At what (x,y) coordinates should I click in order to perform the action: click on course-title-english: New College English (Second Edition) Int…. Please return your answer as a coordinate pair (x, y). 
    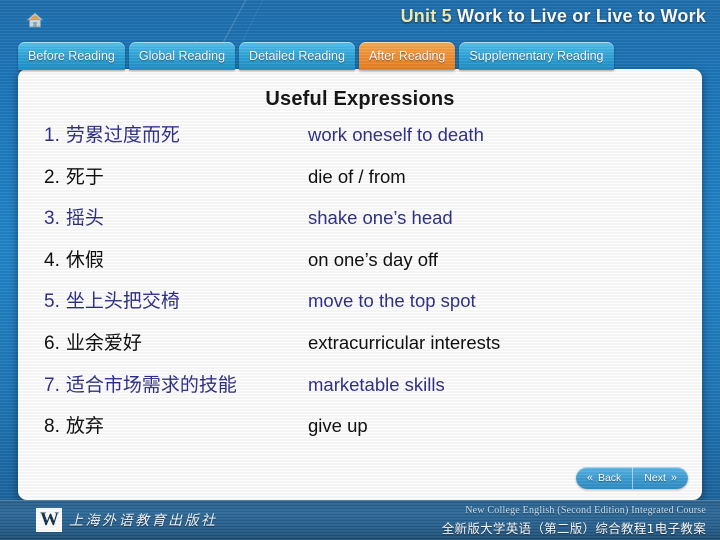
    Looking at the image, I should click on (585, 510).